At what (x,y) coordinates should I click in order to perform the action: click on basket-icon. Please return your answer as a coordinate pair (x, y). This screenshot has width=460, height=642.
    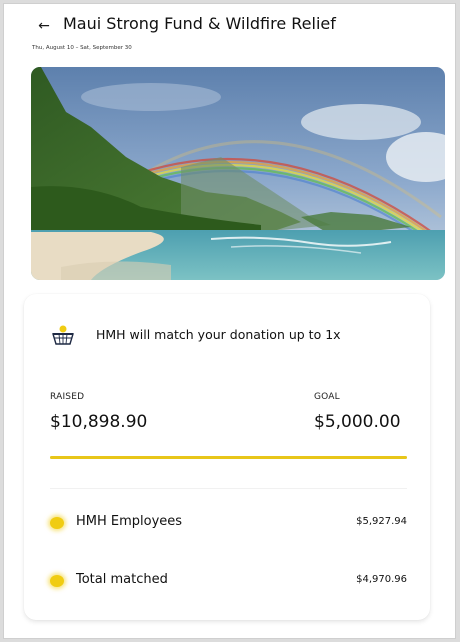
    Looking at the image, I should click on (63, 335).